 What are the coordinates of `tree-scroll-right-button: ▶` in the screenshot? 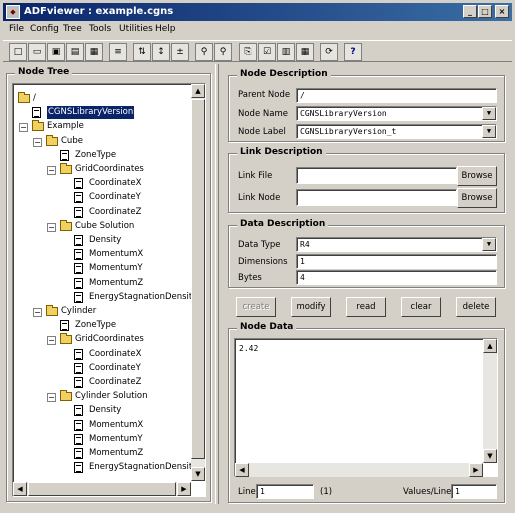 It's located at (184, 489).